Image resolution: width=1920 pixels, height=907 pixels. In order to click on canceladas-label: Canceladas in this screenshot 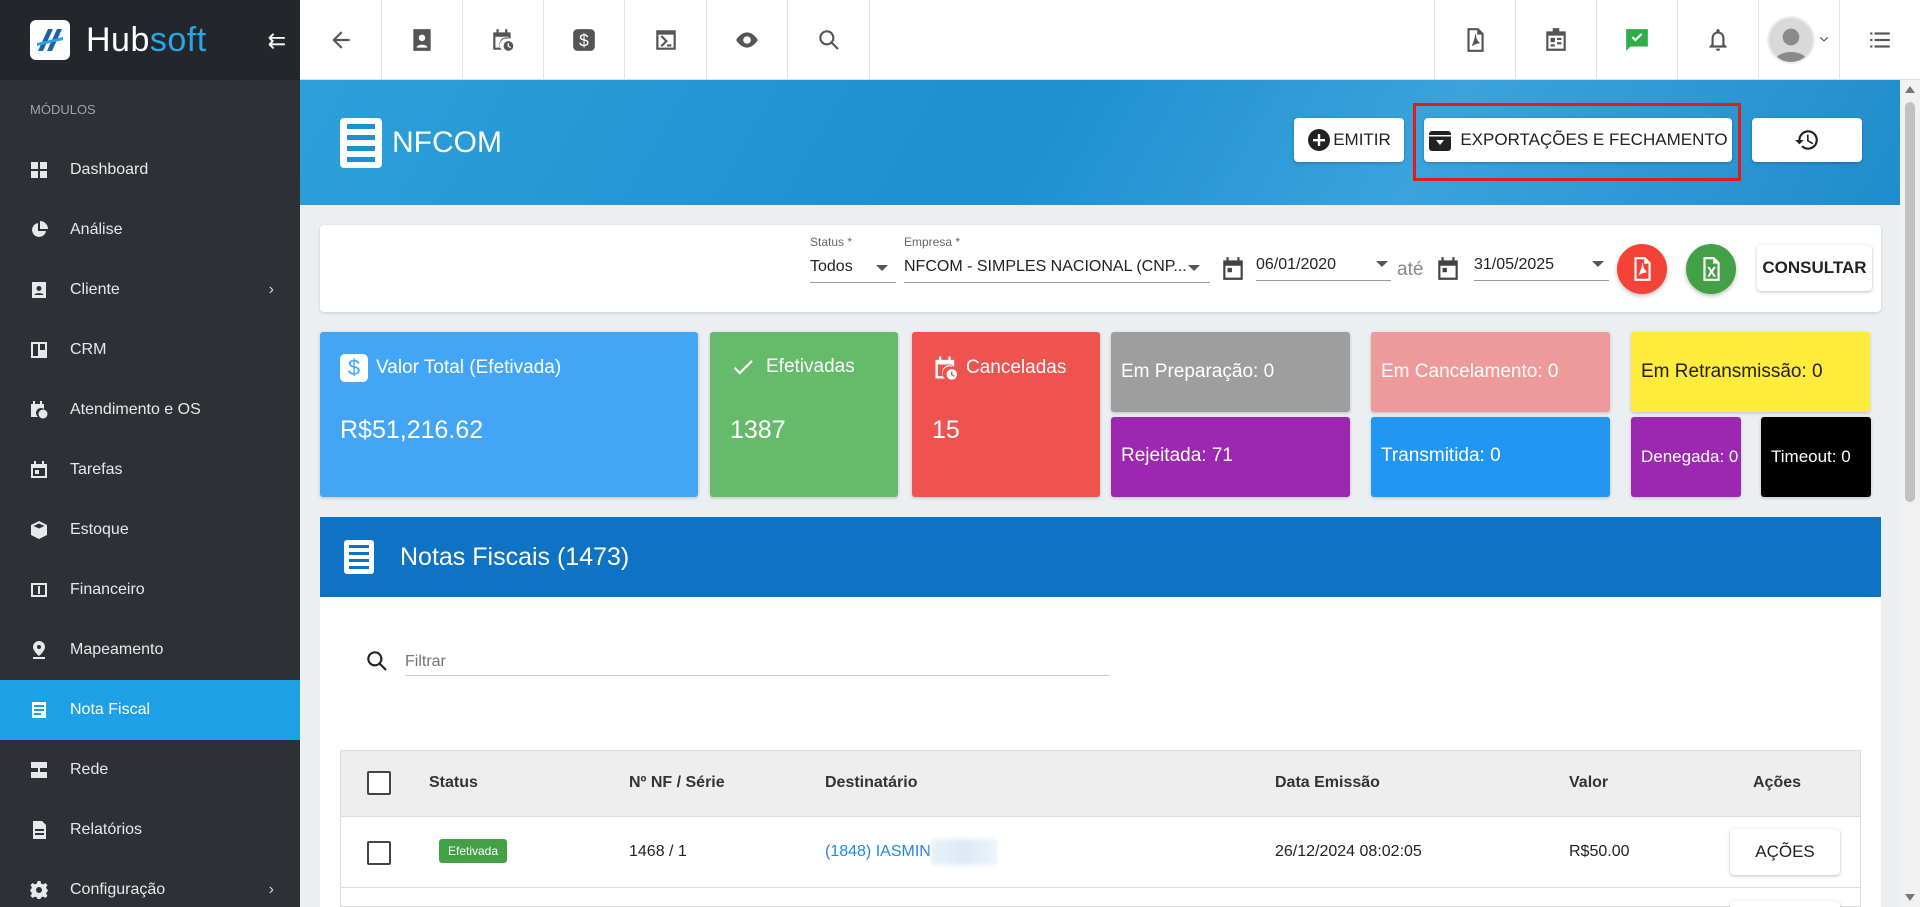, I will do `click(1016, 367)`.